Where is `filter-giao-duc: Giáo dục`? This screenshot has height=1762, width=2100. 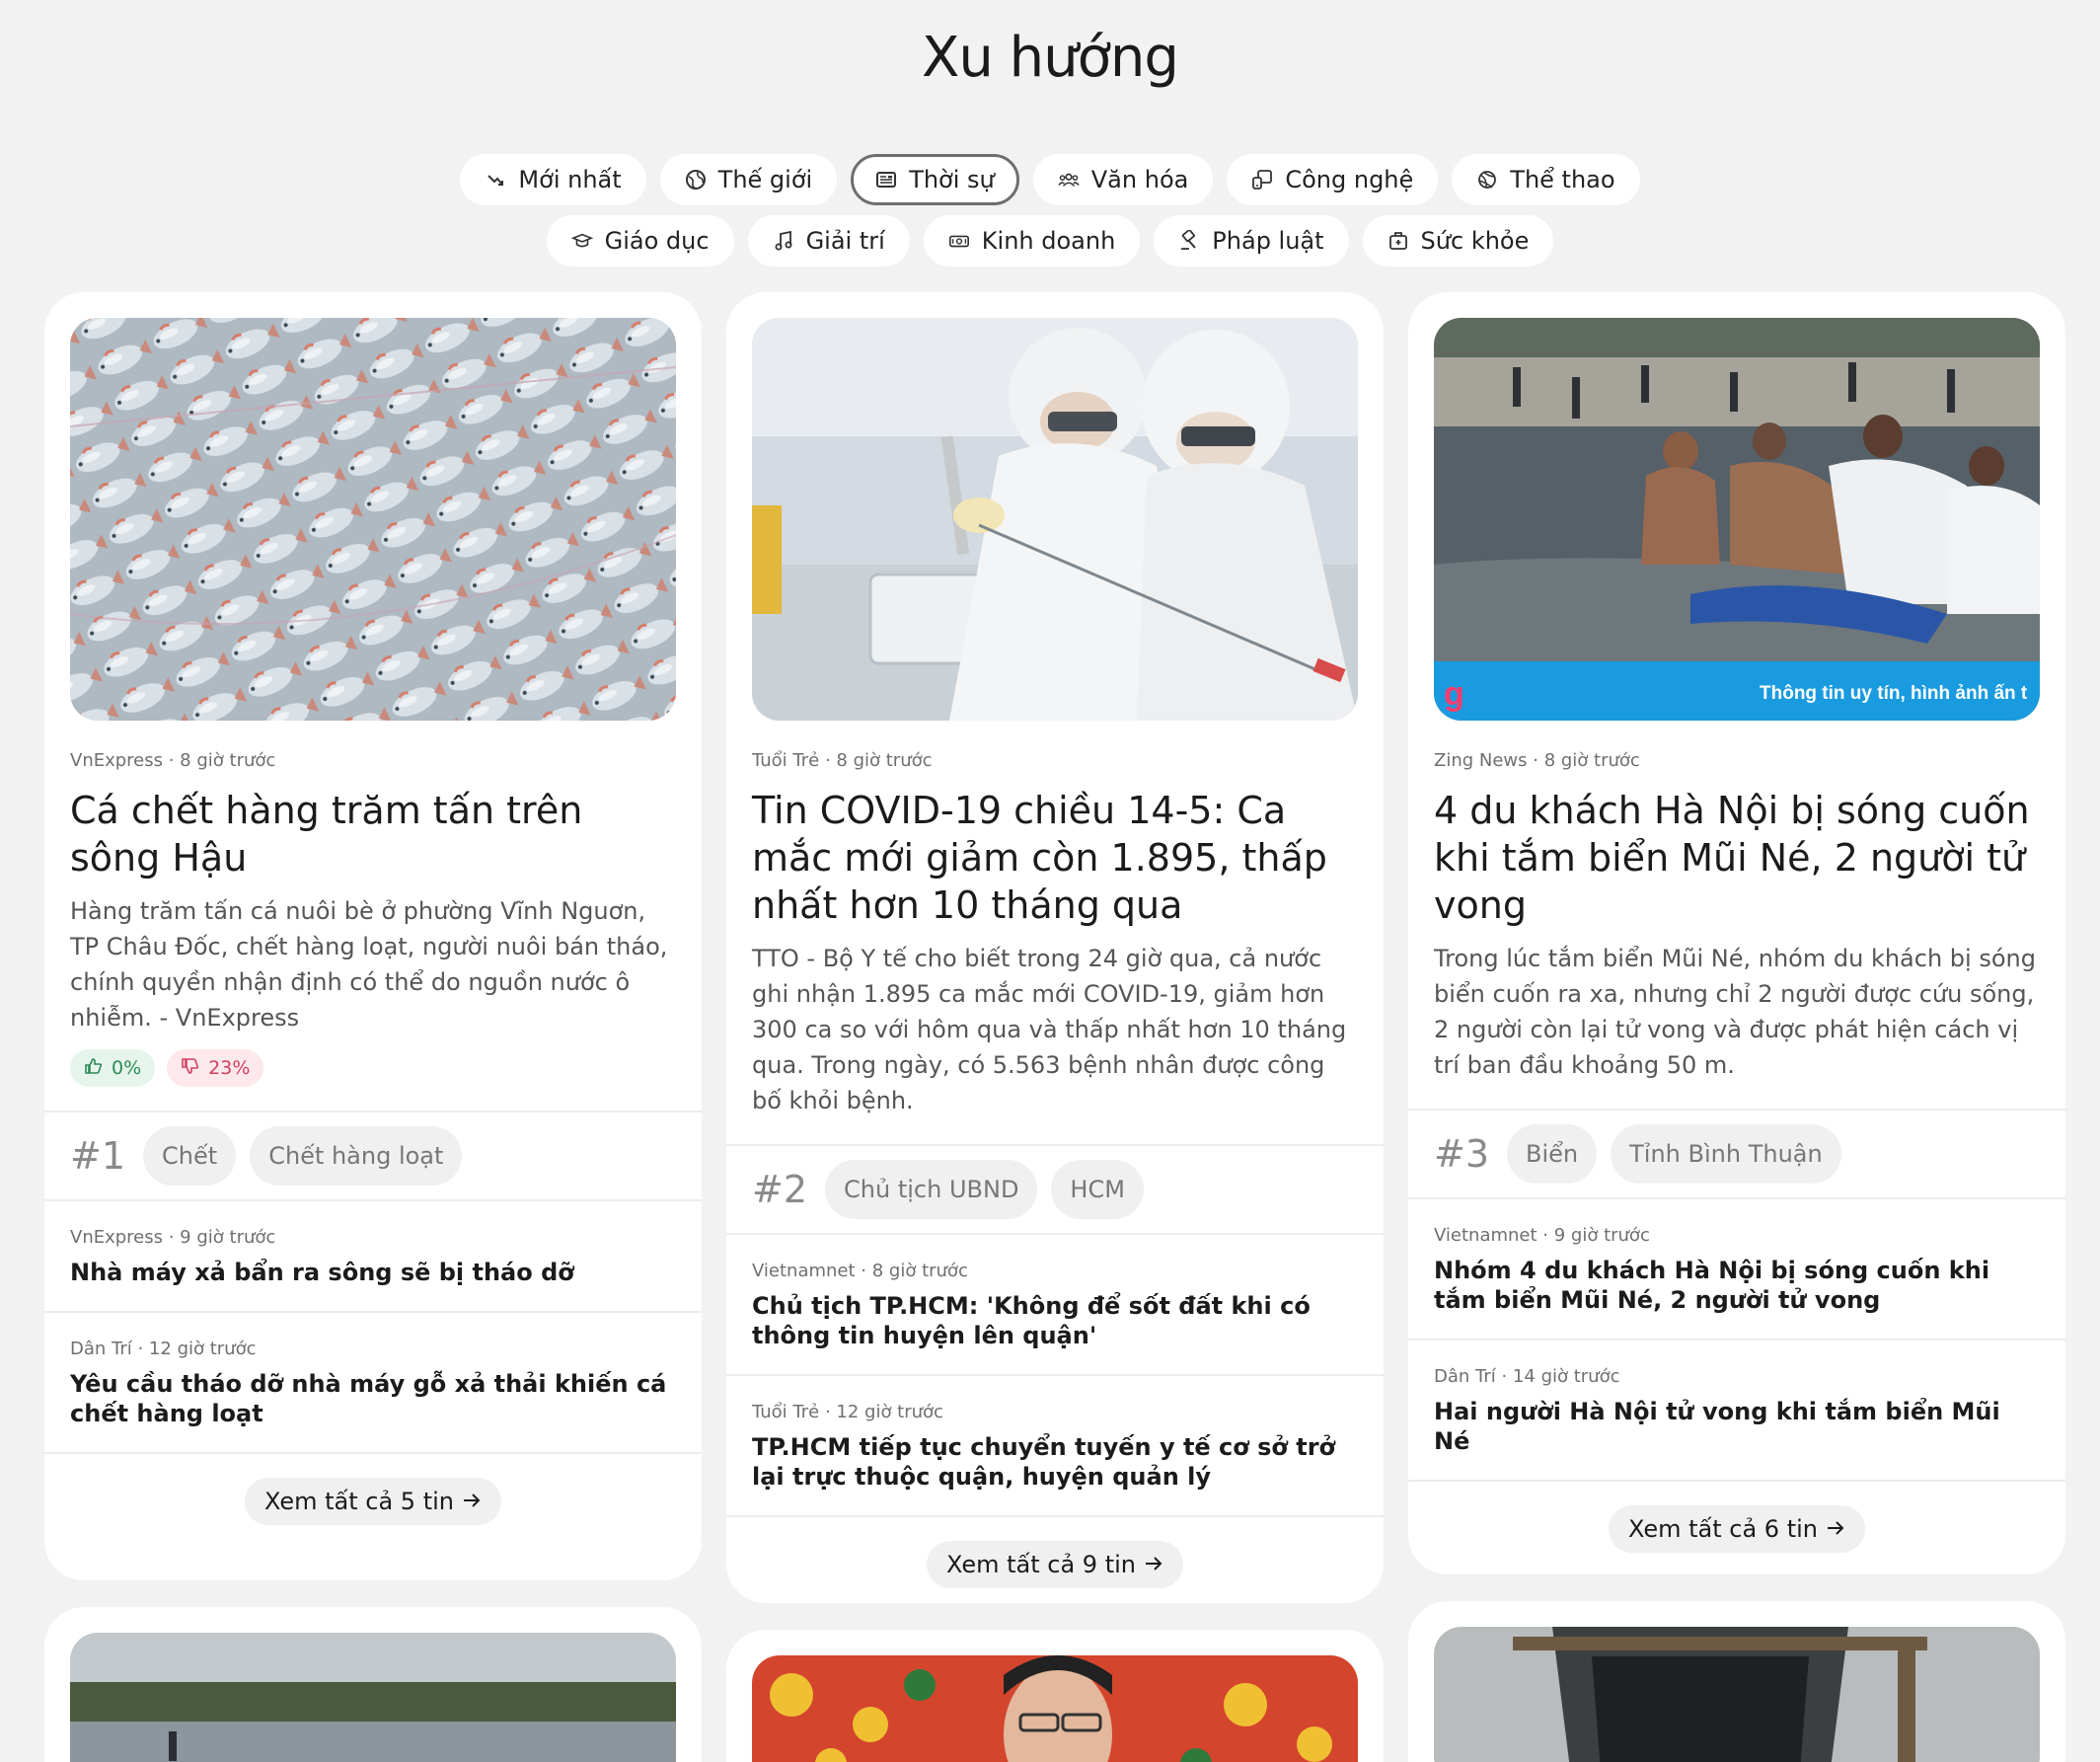 filter-giao-duc: Giáo dục is located at coordinates (640, 241).